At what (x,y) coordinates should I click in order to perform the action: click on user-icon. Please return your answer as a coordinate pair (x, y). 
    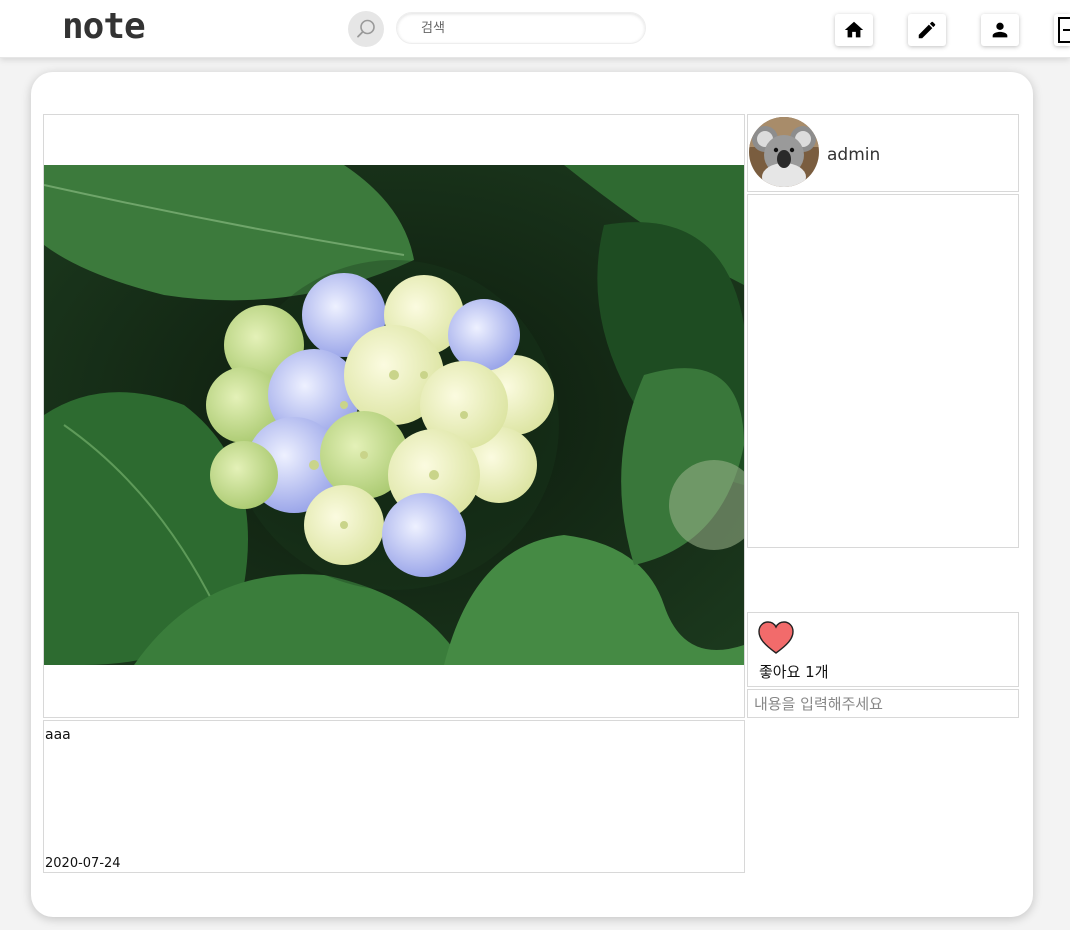
    Looking at the image, I should click on (1000, 30).